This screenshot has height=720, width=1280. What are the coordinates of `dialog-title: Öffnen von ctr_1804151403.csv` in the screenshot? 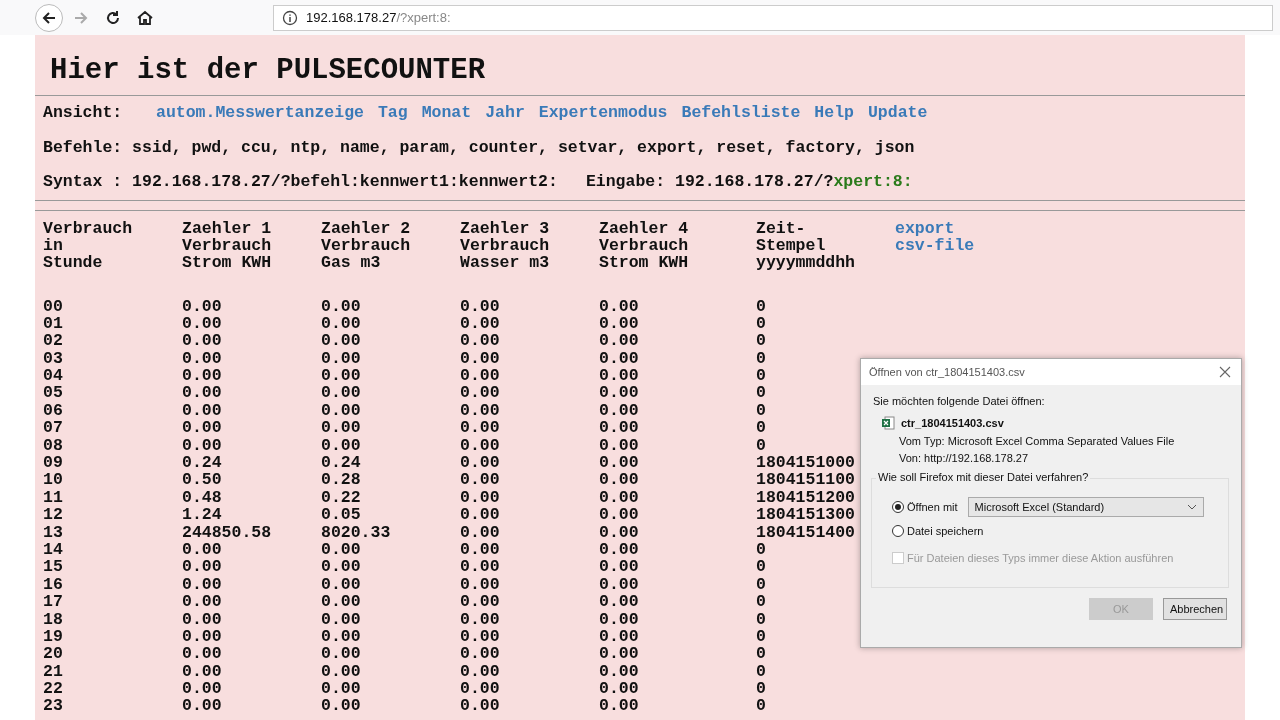 It's located at (947, 372).